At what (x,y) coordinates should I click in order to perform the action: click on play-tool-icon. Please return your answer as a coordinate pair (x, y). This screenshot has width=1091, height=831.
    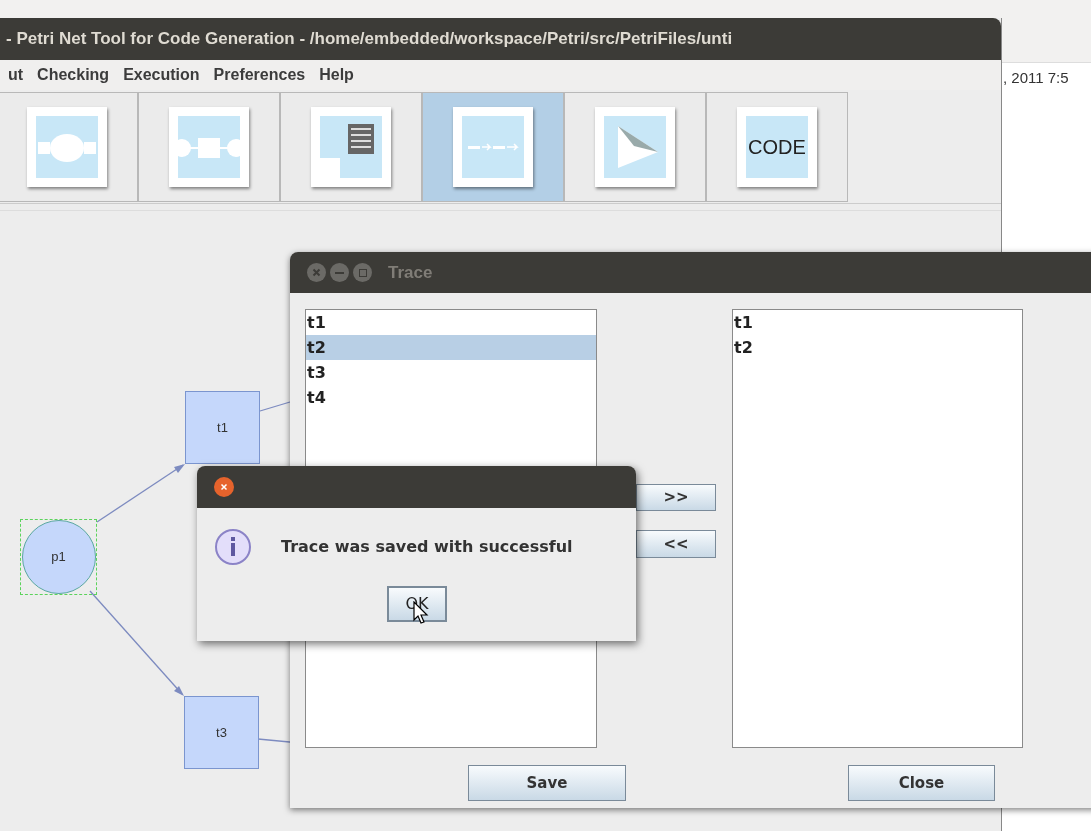
    Looking at the image, I should click on (635, 147).